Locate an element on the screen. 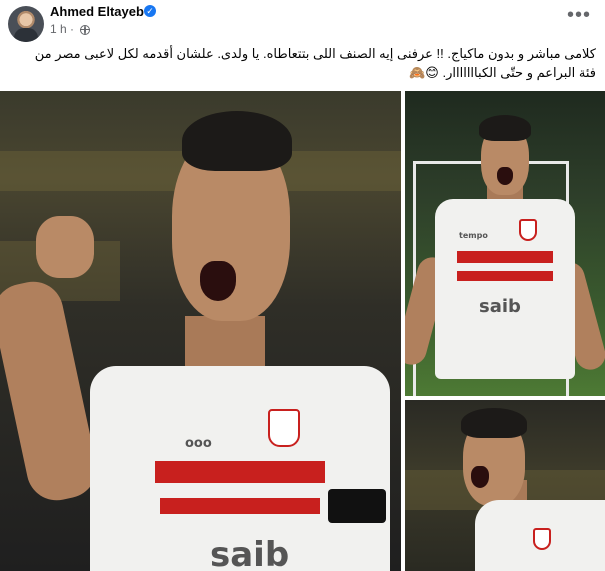  avatar-shirt is located at coordinates (26, 35).